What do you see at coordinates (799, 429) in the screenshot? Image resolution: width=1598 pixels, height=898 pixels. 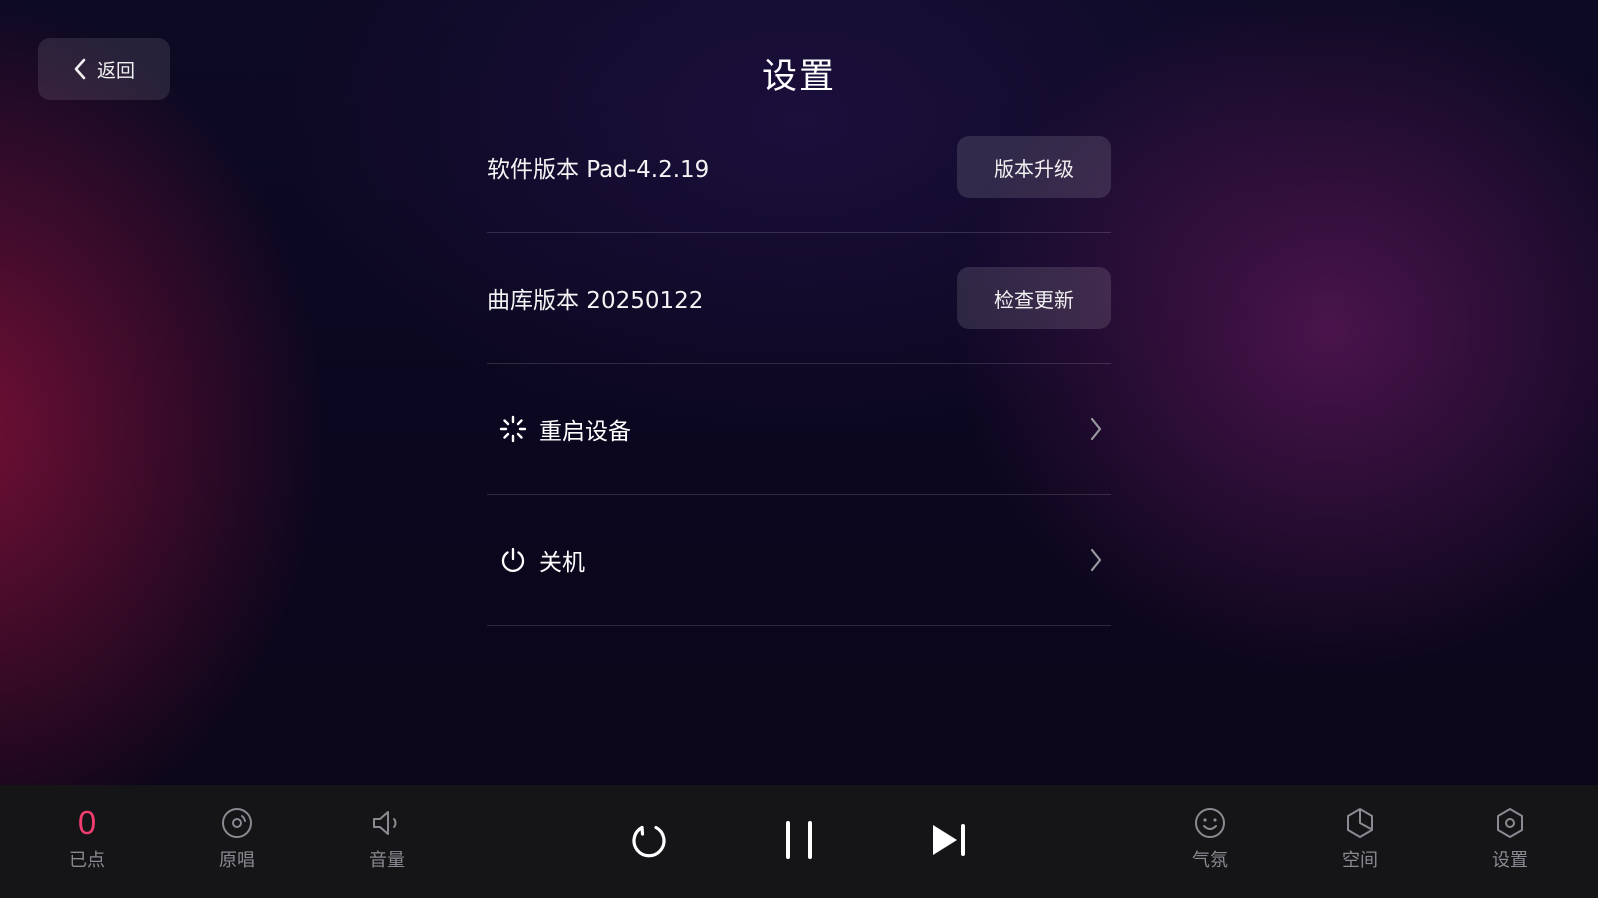 I see `restart-device-row: 重启设备` at bounding box center [799, 429].